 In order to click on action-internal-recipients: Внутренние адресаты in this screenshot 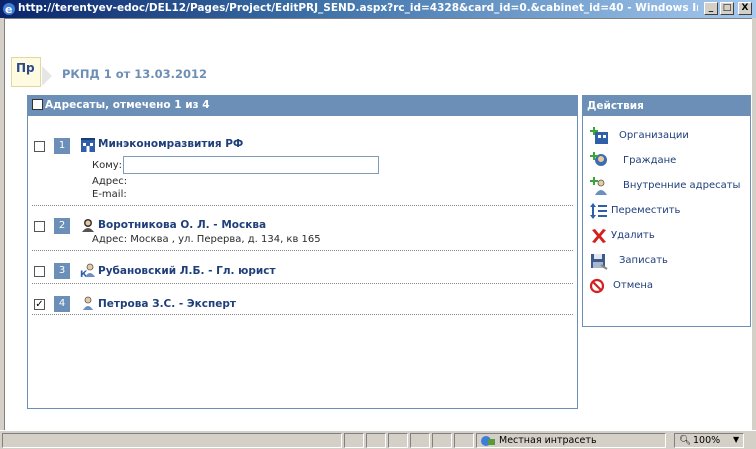, I will do `click(669, 186)`.